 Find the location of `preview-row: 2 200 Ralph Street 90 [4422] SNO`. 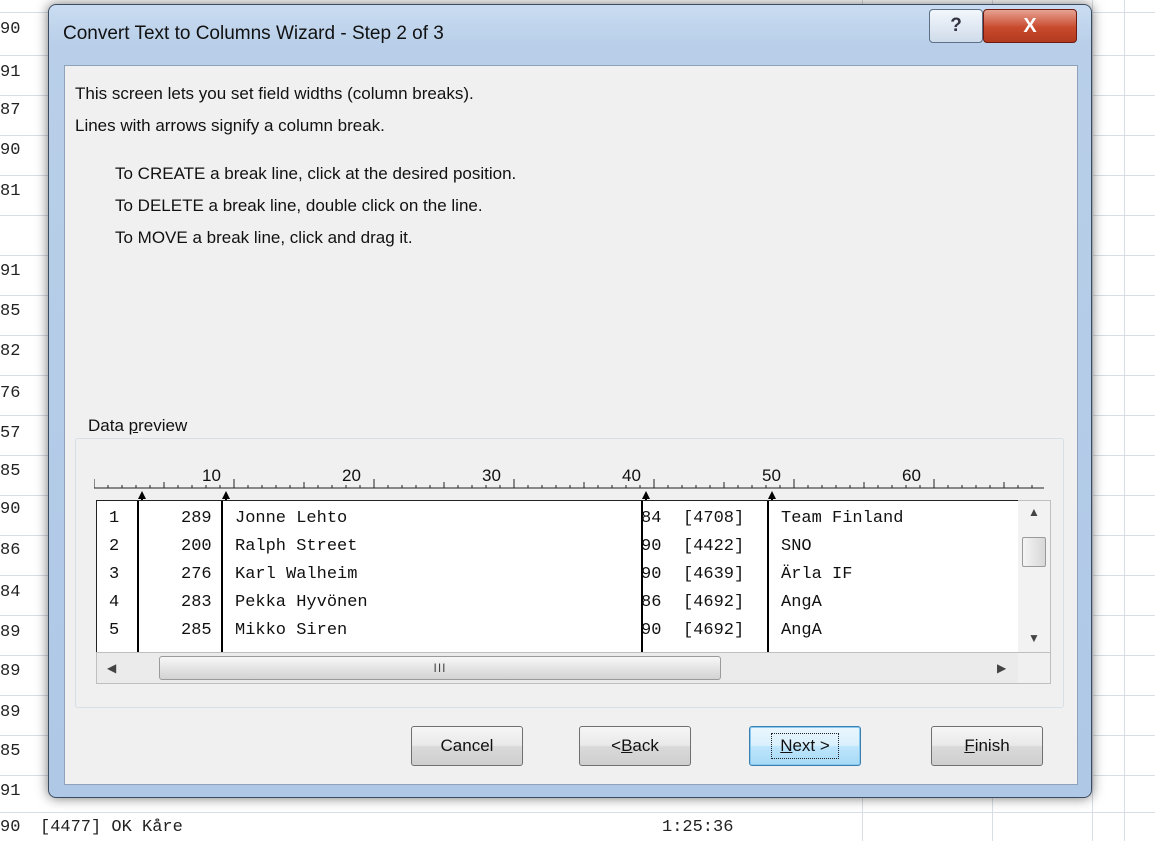

preview-row: 2 200 Ralph Street 90 [4422] SNO is located at coordinates (454, 551).